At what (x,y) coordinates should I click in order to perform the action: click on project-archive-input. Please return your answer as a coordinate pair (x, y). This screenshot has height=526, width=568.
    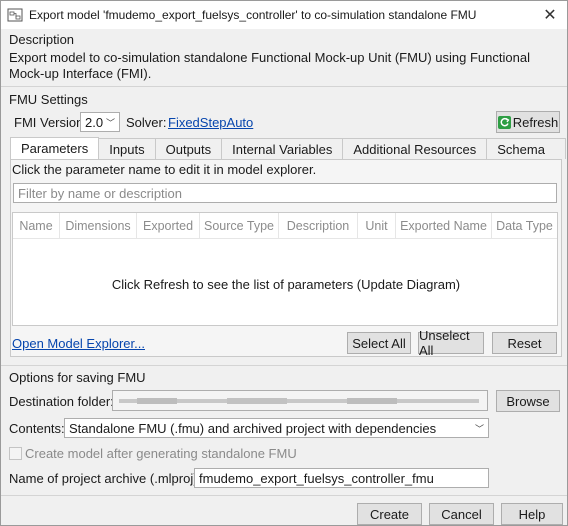
    Looking at the image, I should click on (341, 478).